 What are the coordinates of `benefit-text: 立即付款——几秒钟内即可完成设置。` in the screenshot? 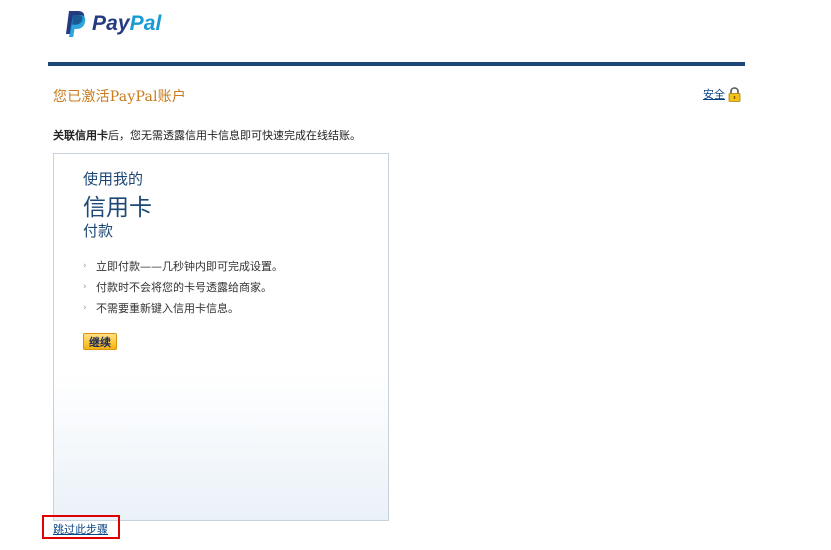 It's located at (189, 266).